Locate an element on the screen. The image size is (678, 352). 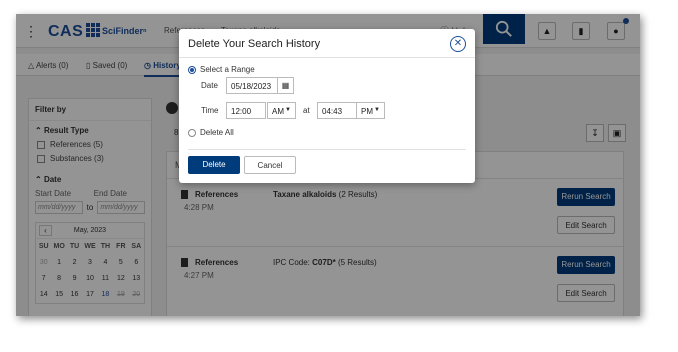
calendar-icon: ▦ is located at coordinates (285, 85).